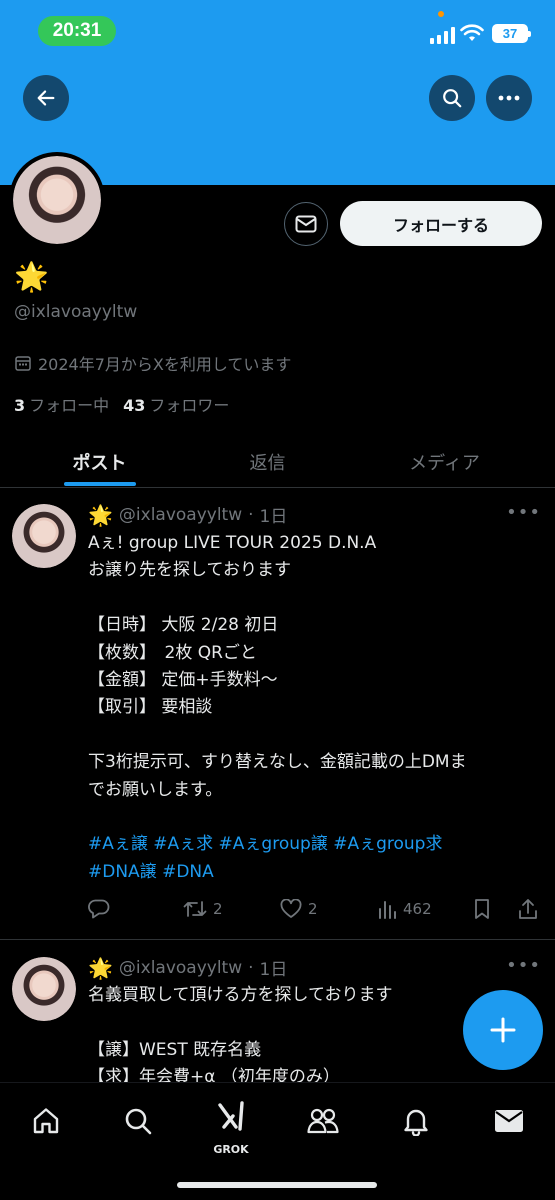 The width and height of the screenshot is (555, 1200). I want to click on bell-icon, so click(416, 1122).